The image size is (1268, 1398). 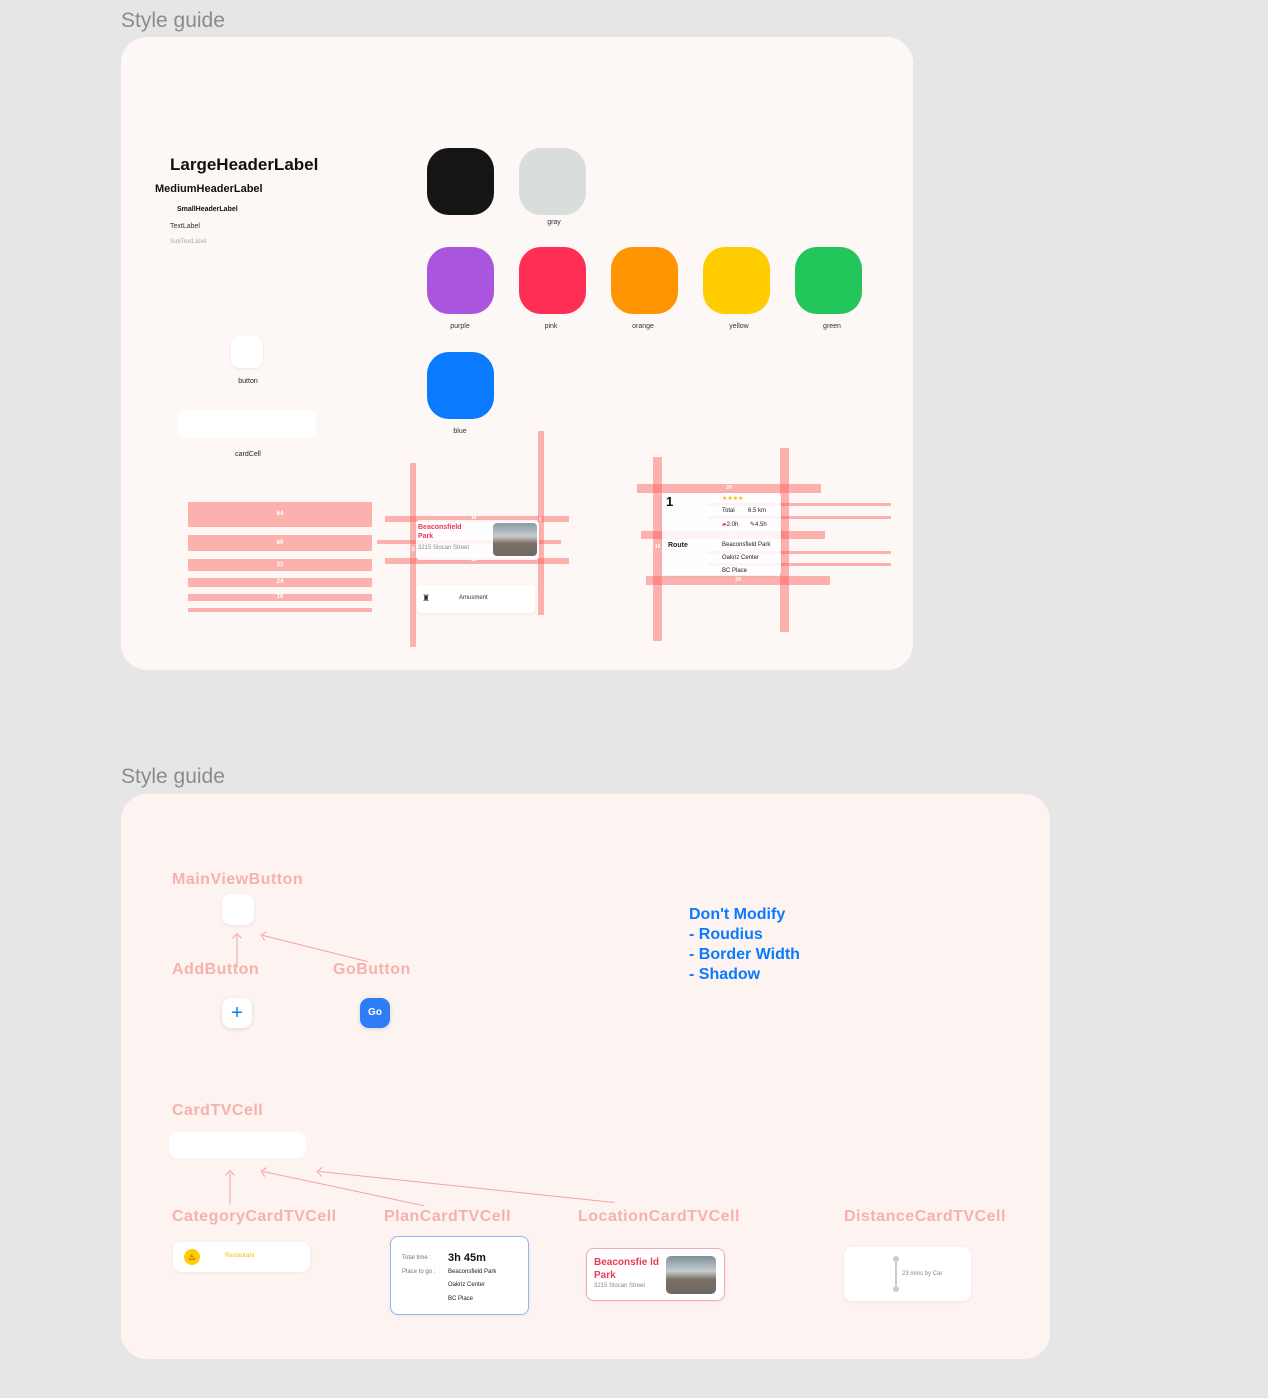 I want to click on spacing-bar-64: 64, so click(x=280, y=514).